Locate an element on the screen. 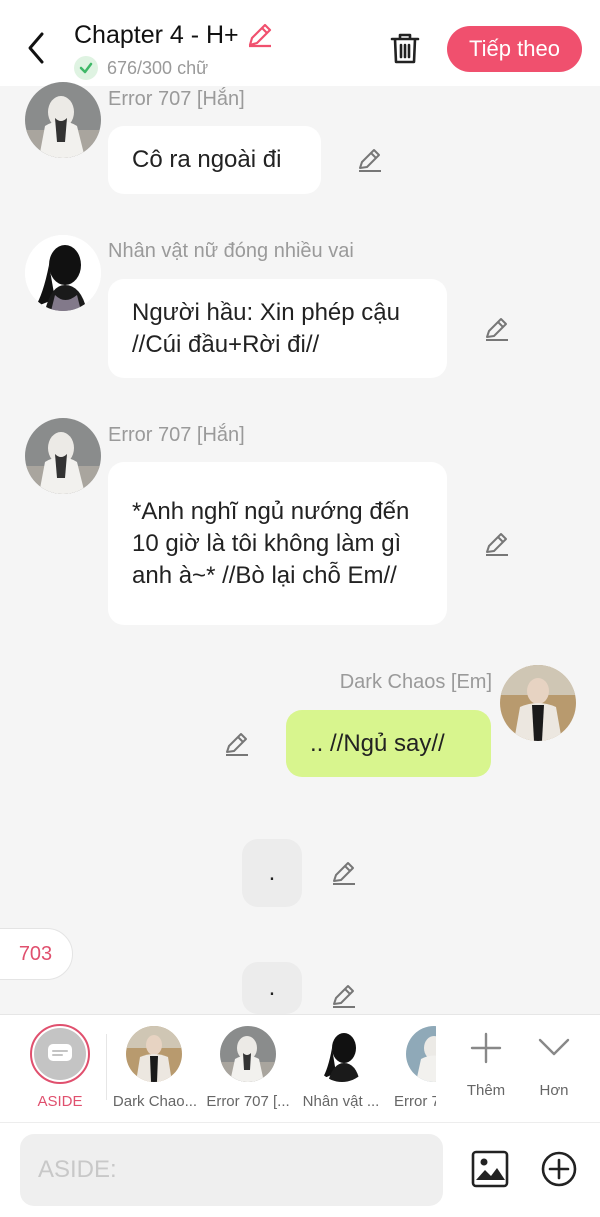 This screenshot has height=1217, width=600. toolbar-label: Error 7 is located at coordinates (415, 1101).